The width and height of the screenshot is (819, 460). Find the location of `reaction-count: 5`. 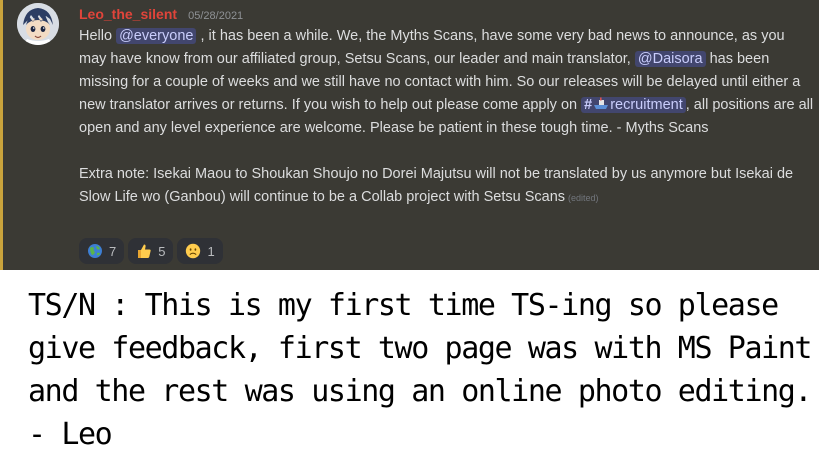

reaction-count: 5 is located at coordinates (162, 251).